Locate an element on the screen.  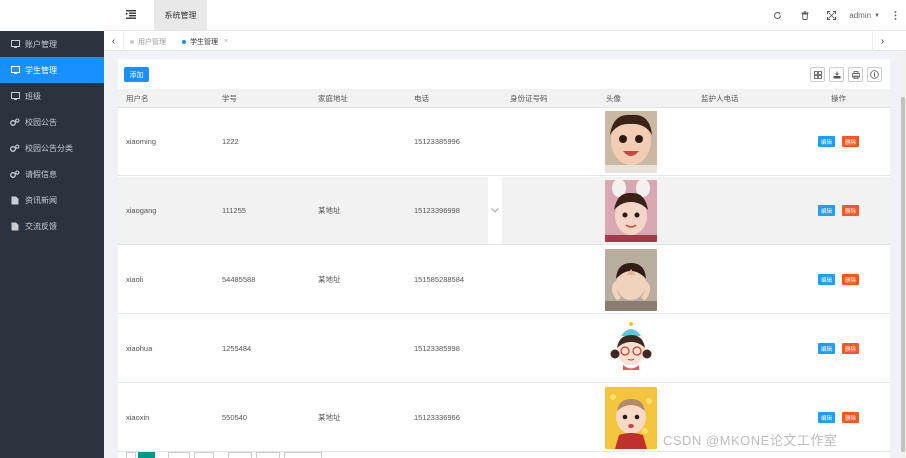
trash-icon is located at coordinates (804, 15).